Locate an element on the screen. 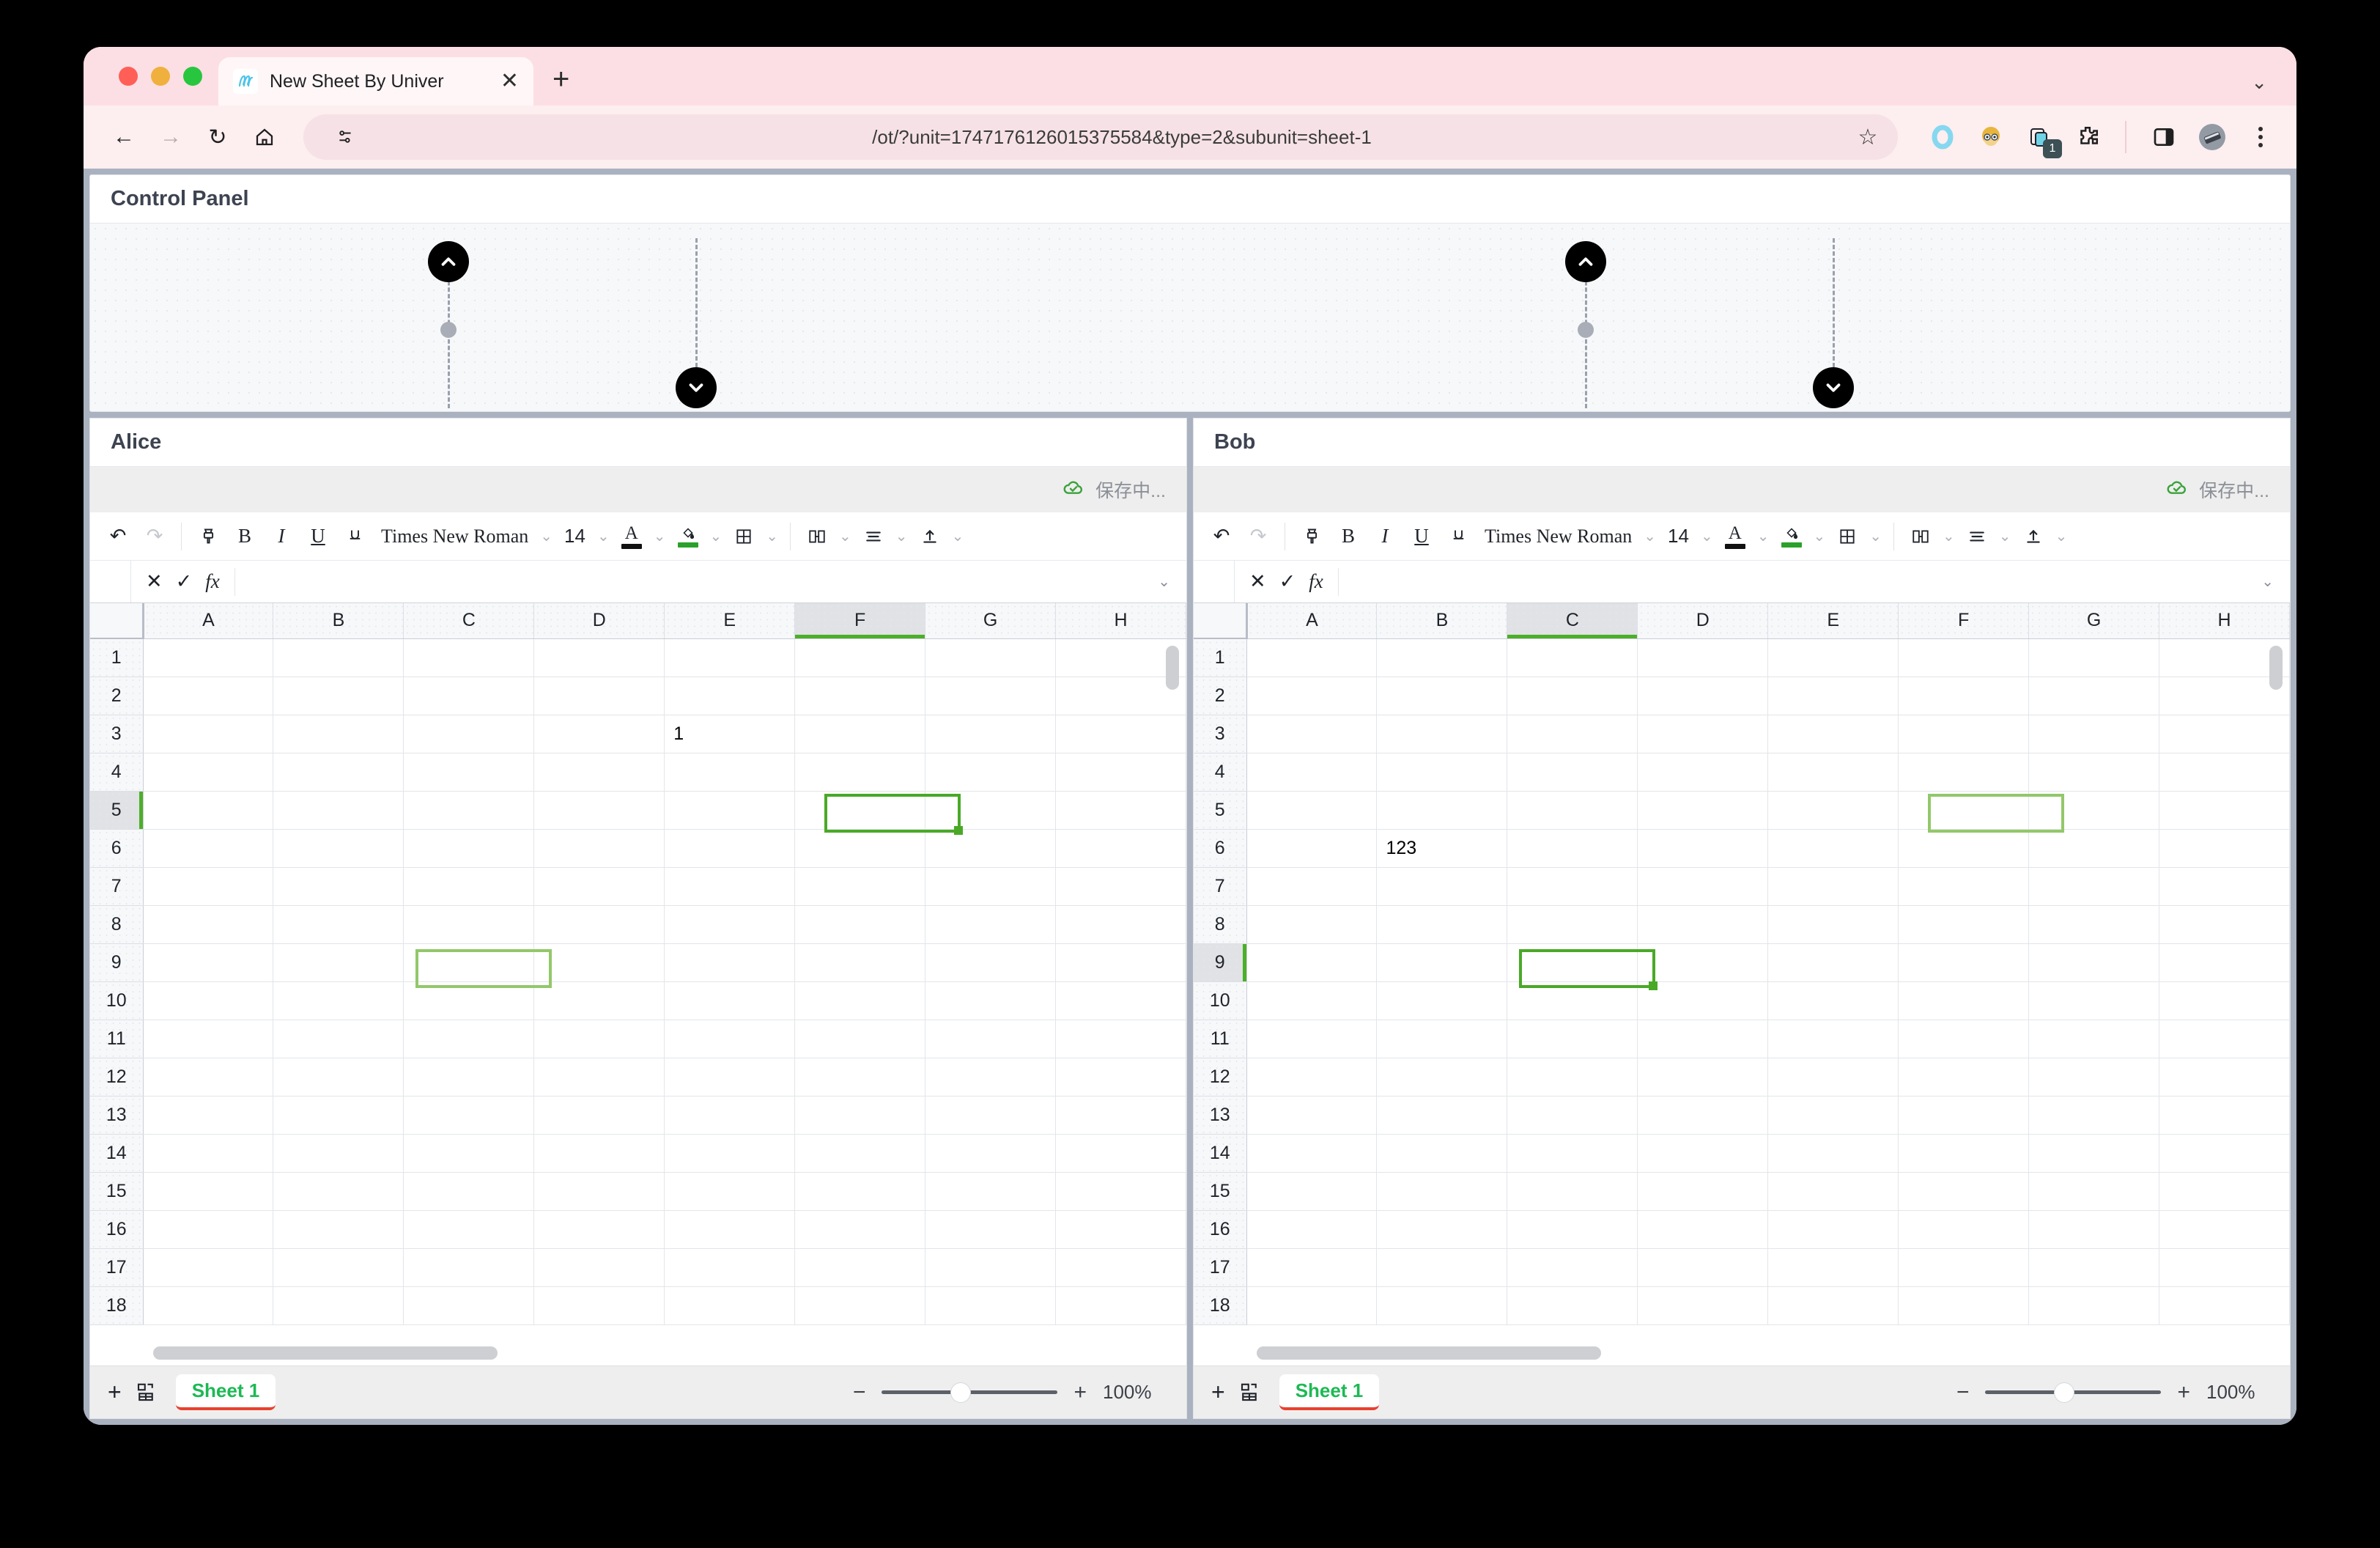 The height and width of the screenshot is (1548, 2380). row-header-8: 8 is located at coordinates (117, 924).